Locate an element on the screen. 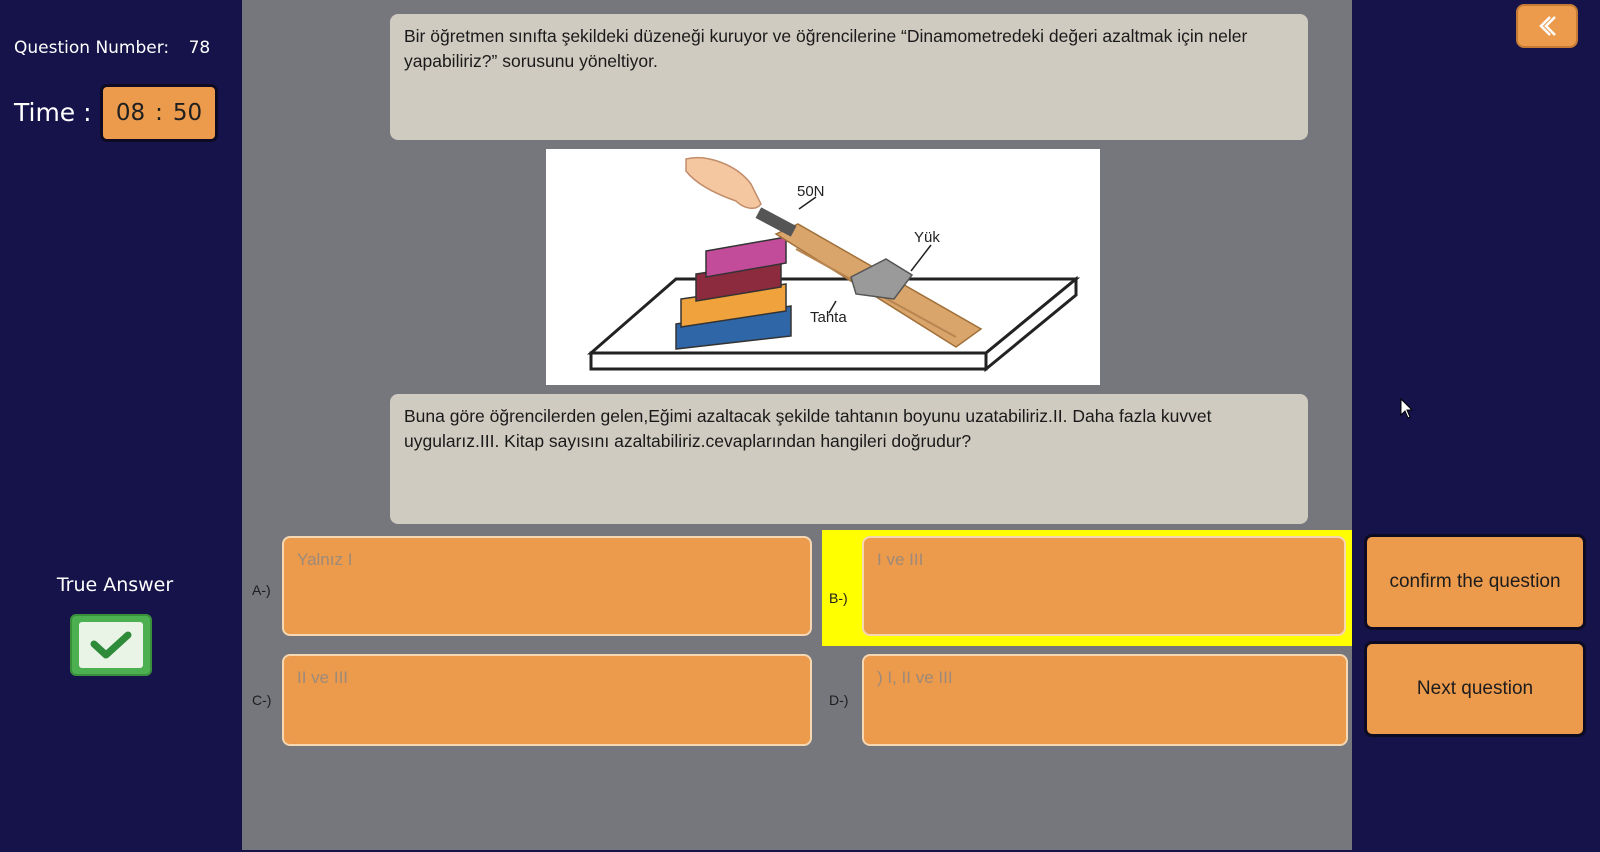 The height and width of the screenshot is (852, 1600). inclined-plane-illustration: 50N Yük Tahta is located at coordinates (833, 265).